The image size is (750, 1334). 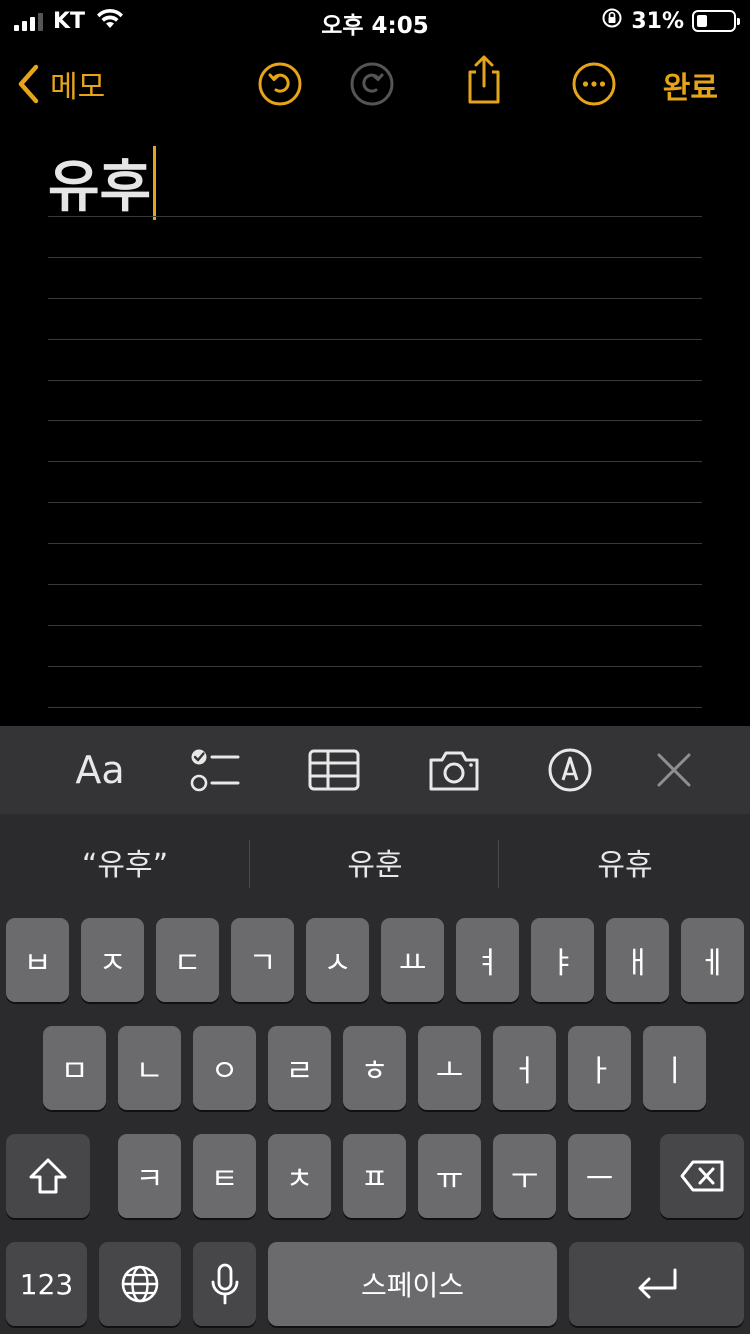 I want to click on key: ㅡ, so click(x=599, y=1176).